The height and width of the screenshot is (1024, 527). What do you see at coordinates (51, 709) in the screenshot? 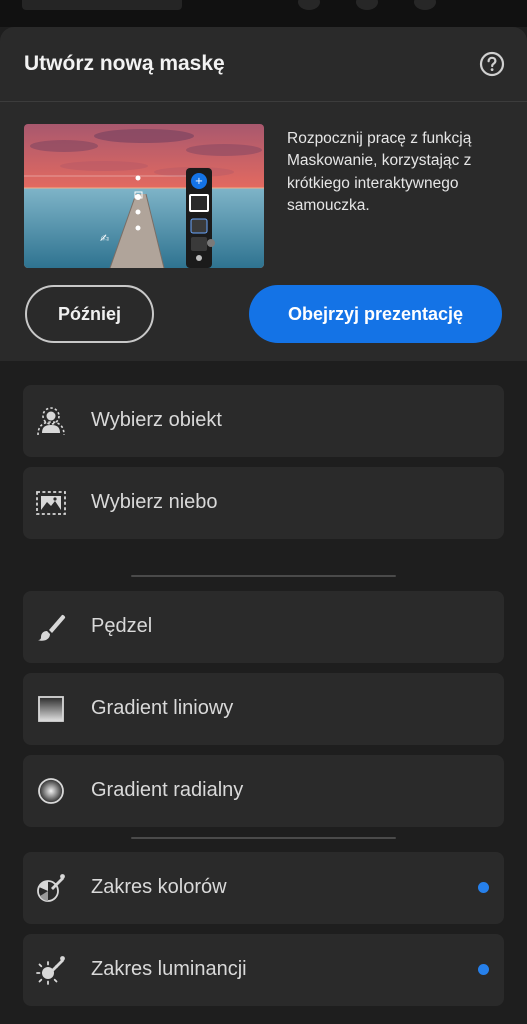
I see `linear-gradient-icon` at bounding box center [51, 709].